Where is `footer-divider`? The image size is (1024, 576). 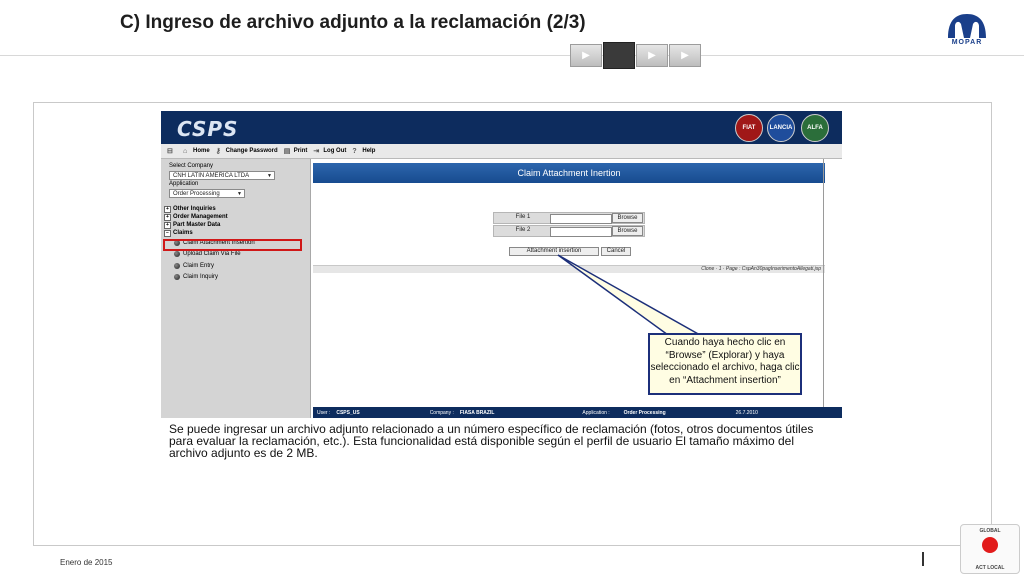 footer-divider is located at coordinates (923, 559).